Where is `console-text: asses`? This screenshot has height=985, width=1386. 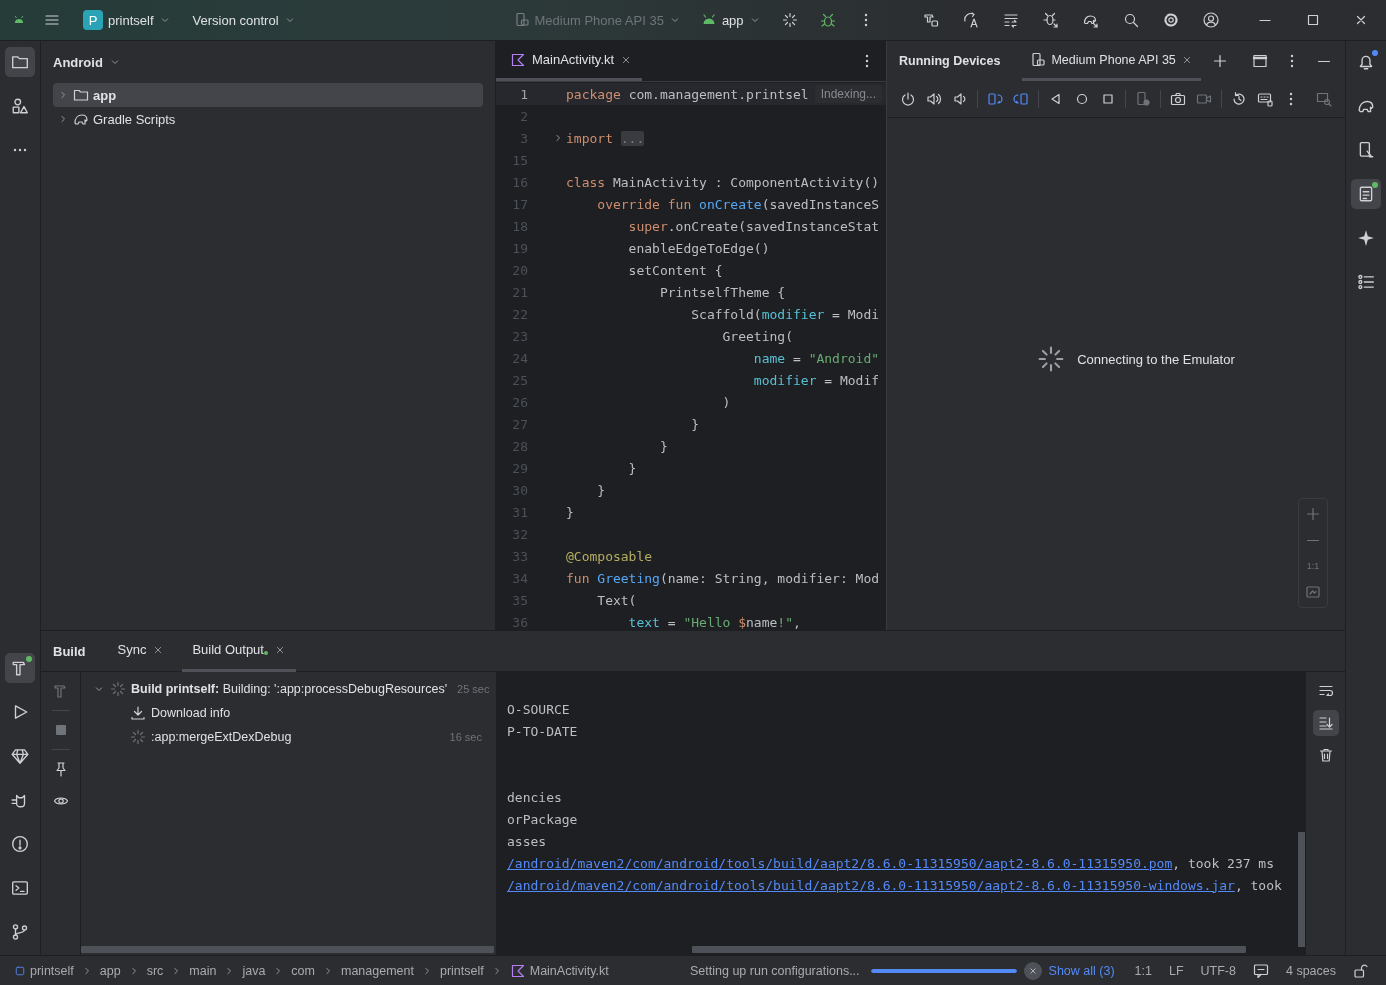 console-text: asses is located at coordinates (527, 841).